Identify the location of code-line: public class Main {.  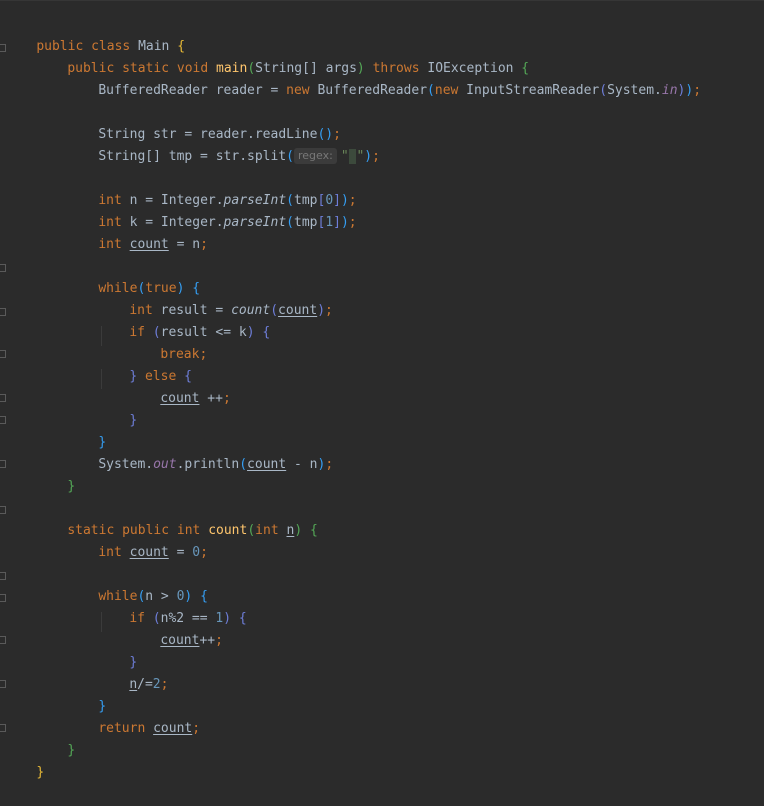
(95, 34).